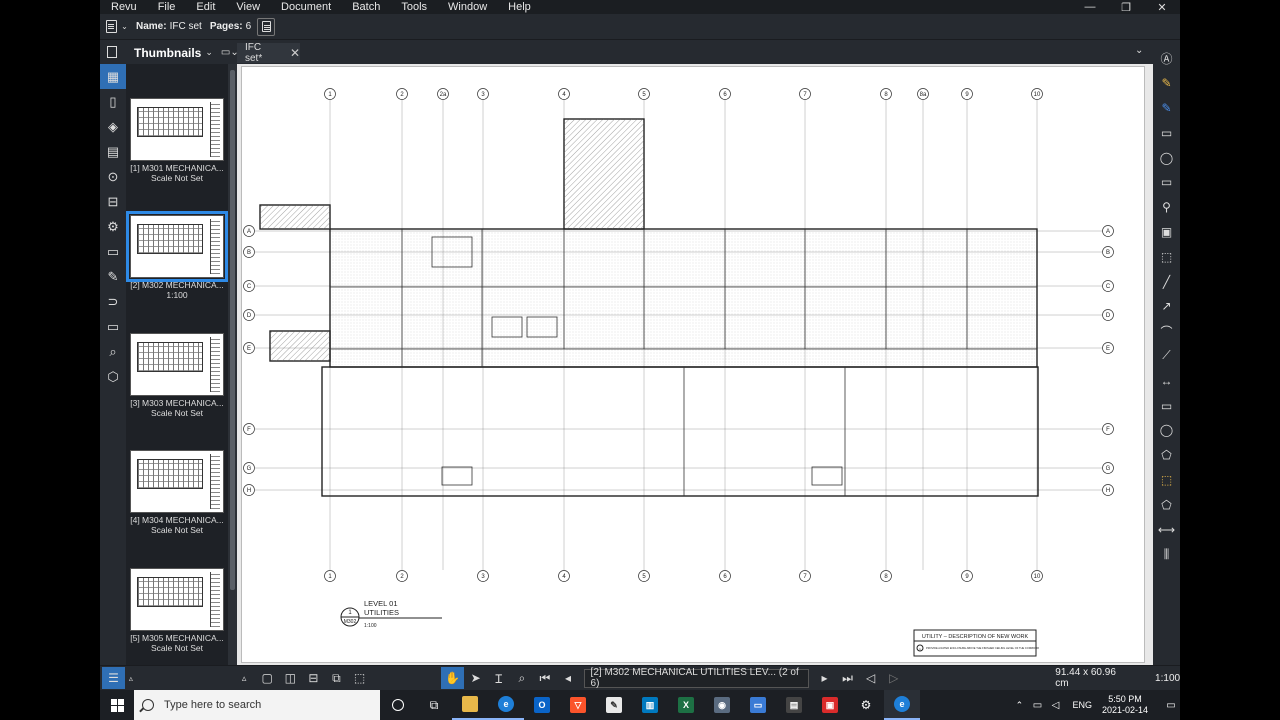  I want to click on previous-view-icon: ◁, so click(870, 678).